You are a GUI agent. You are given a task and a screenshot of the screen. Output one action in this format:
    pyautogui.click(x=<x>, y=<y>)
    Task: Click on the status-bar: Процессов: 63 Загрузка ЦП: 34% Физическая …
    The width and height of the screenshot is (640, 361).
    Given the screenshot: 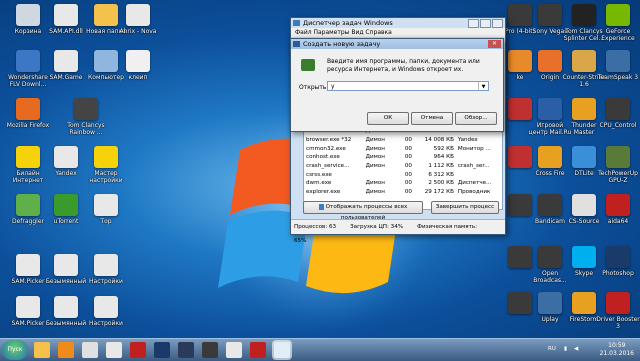 What is the action you would take?
    pyautogui.click(x=398, y=231)
    